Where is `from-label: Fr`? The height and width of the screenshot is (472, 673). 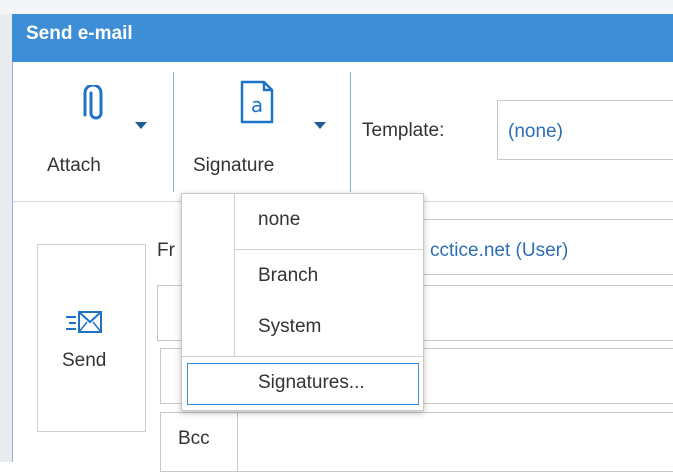 from-label: Fr is located at coordinates (166, 250).